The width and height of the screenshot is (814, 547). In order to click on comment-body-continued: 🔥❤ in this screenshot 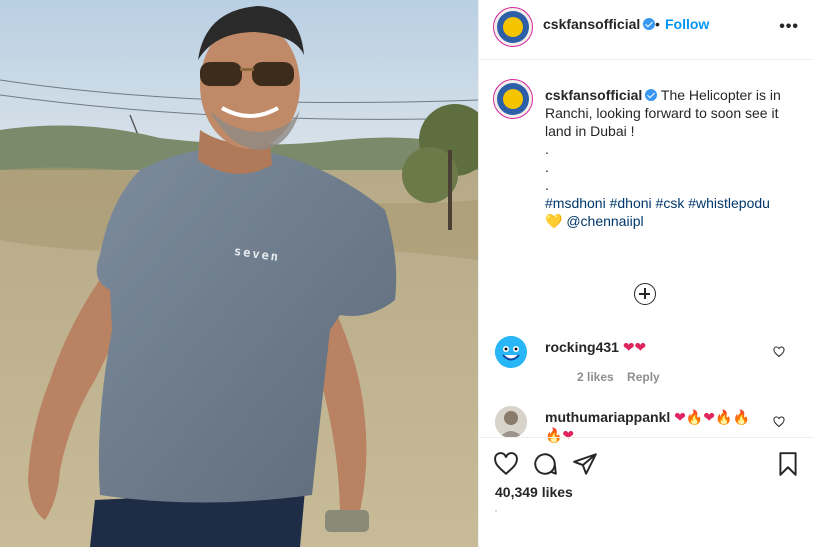, I will do `click(560, 435)`.